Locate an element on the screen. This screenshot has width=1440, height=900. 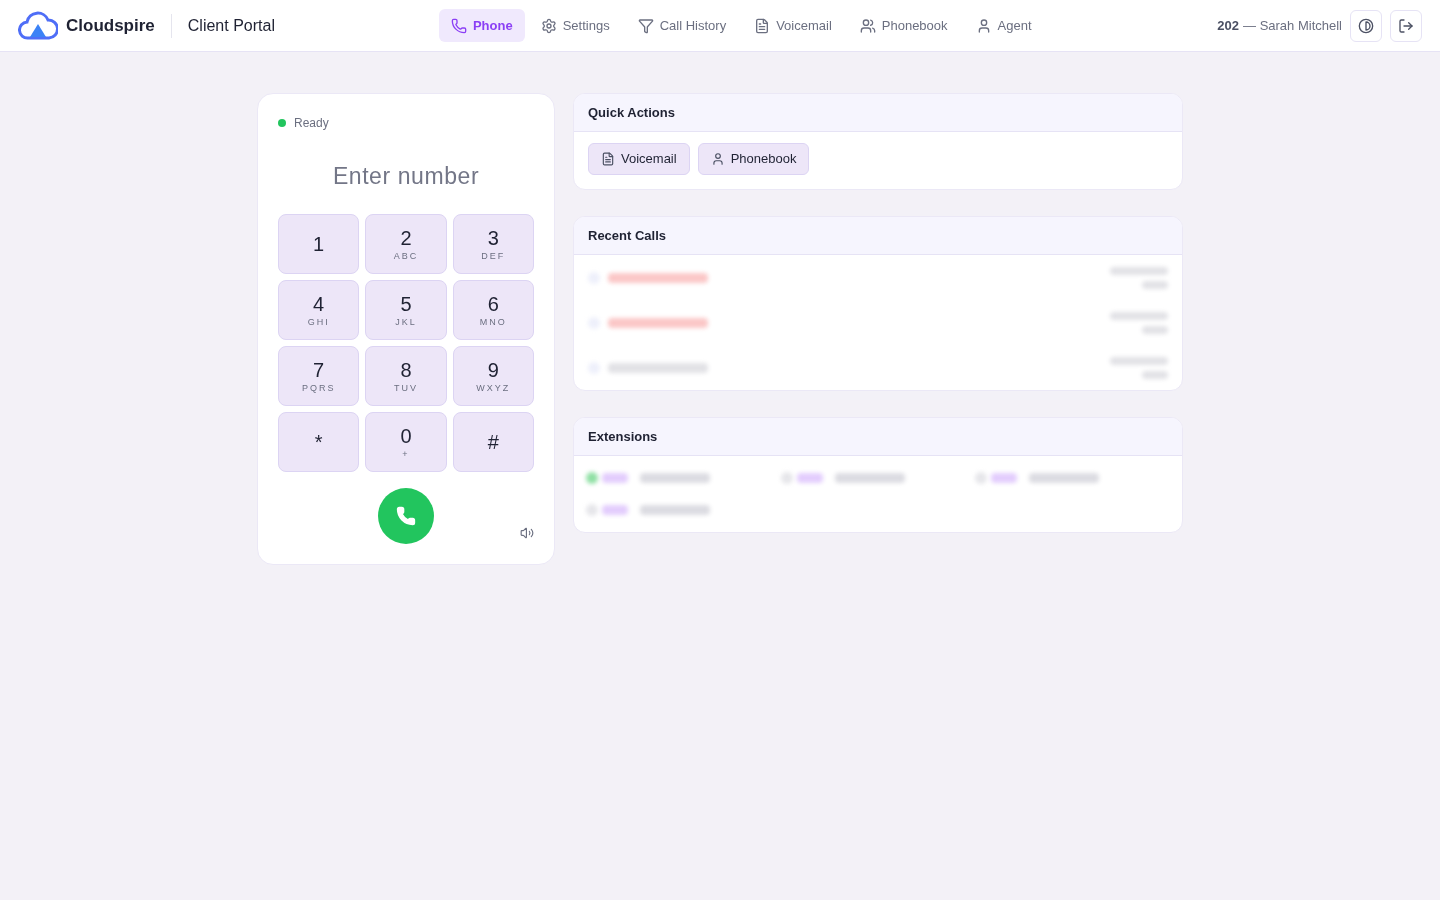
quick-action-button: Voicemail is located at coordinates (639, 159).